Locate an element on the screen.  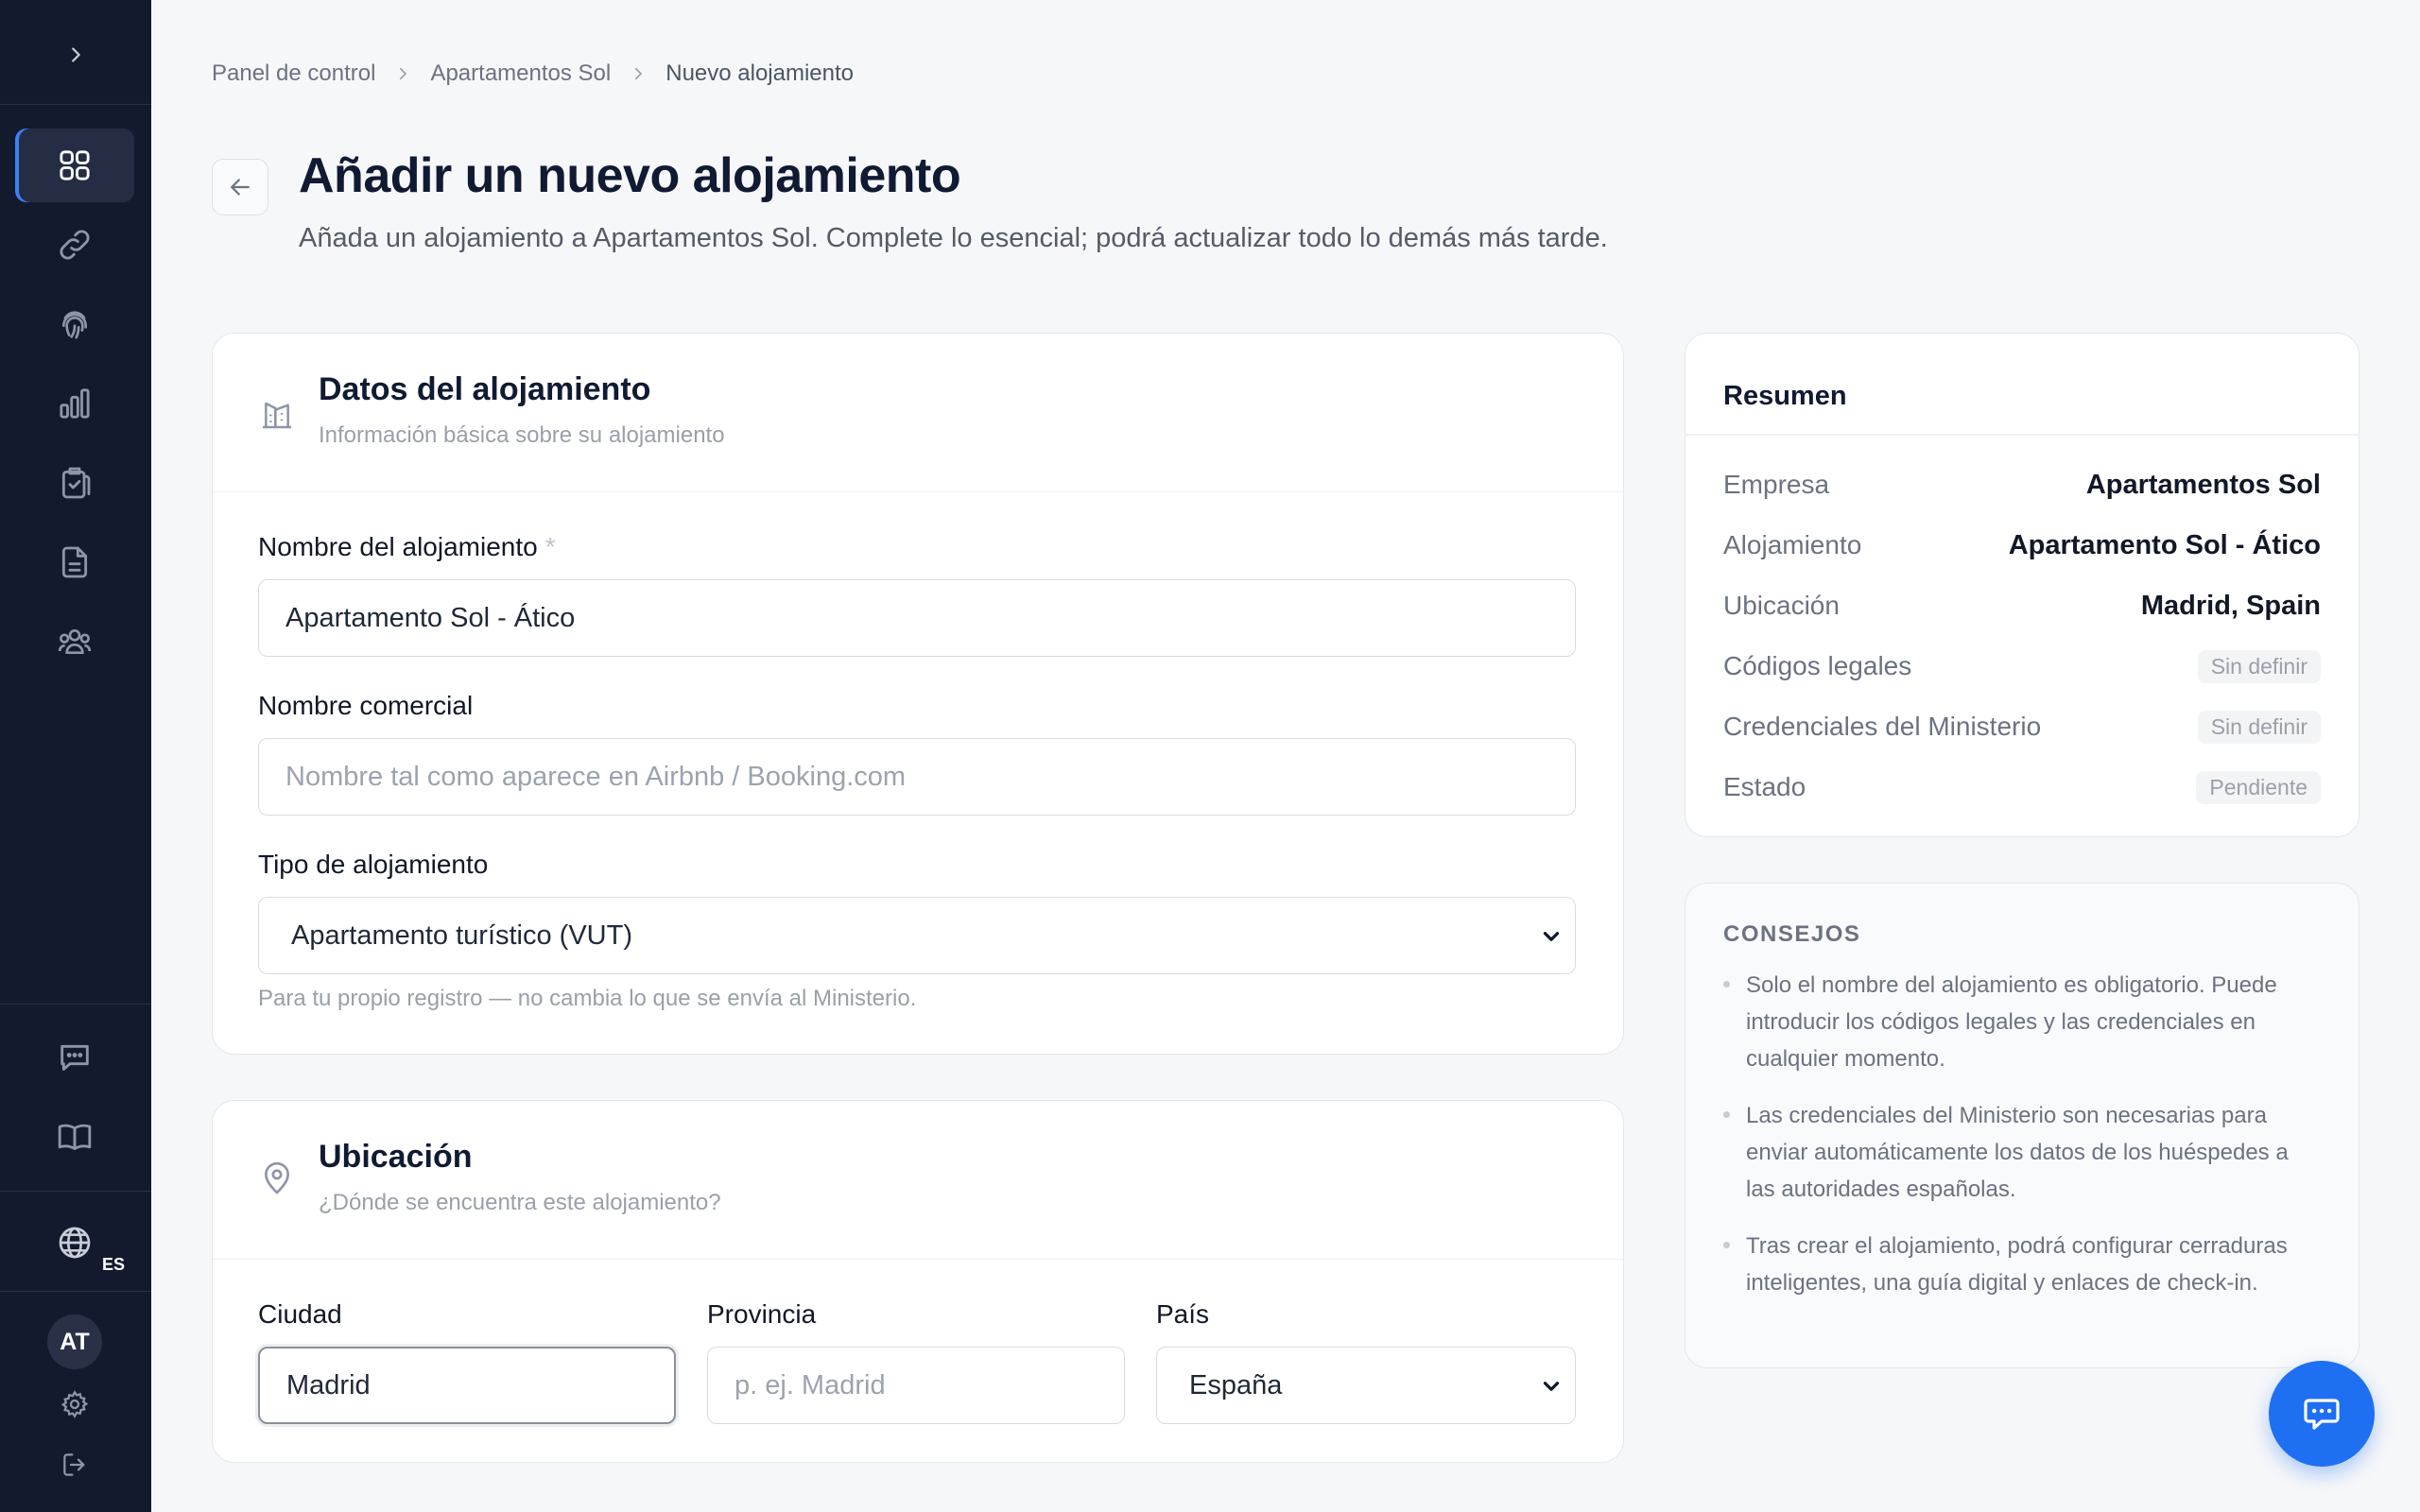
arrow-left-icon is located at coordinates (241, 187).